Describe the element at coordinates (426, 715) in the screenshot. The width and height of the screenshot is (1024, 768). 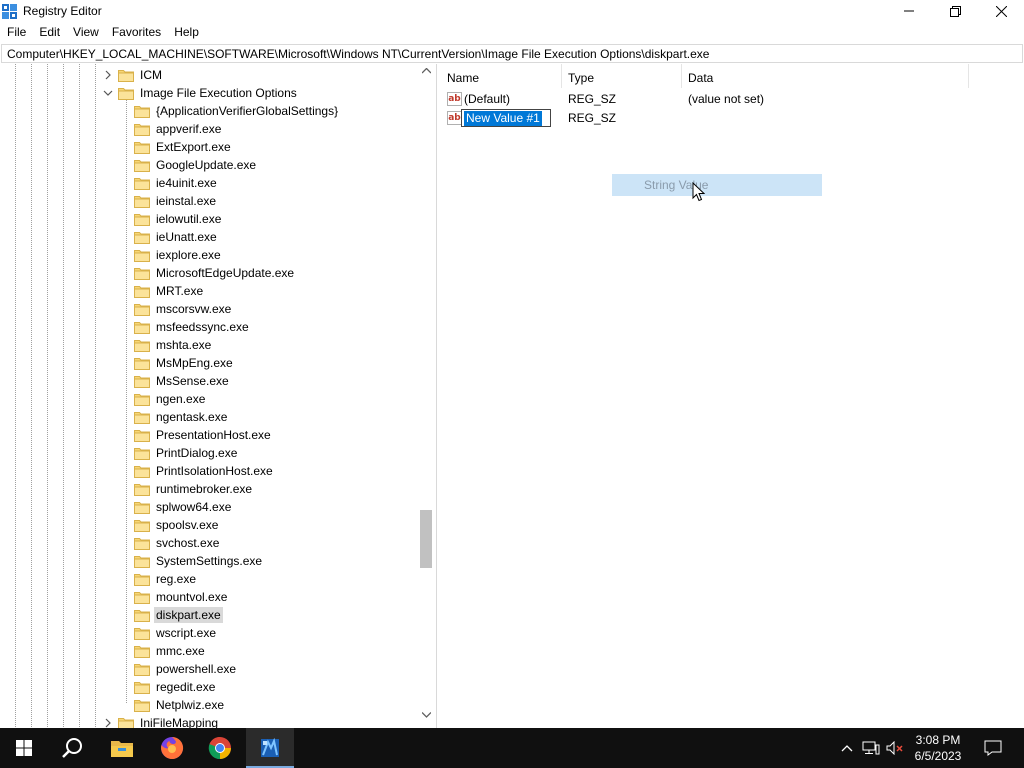
I see `scroll-down-icon` at that location.